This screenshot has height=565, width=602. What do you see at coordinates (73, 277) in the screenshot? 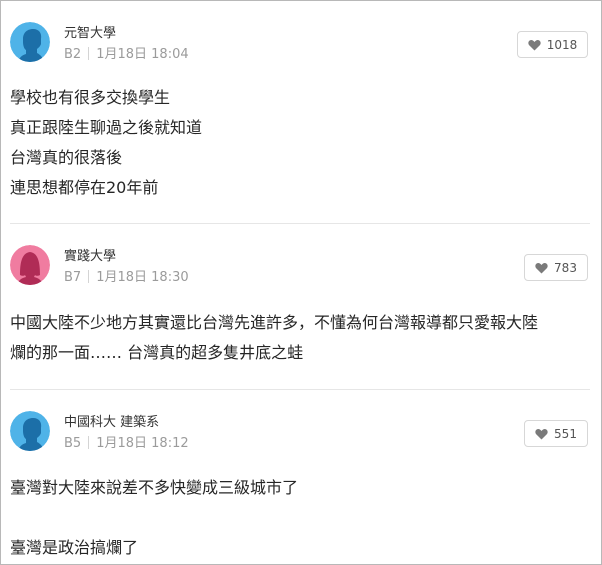
I see `floor-number: B7` at bounding box center [73, 277].